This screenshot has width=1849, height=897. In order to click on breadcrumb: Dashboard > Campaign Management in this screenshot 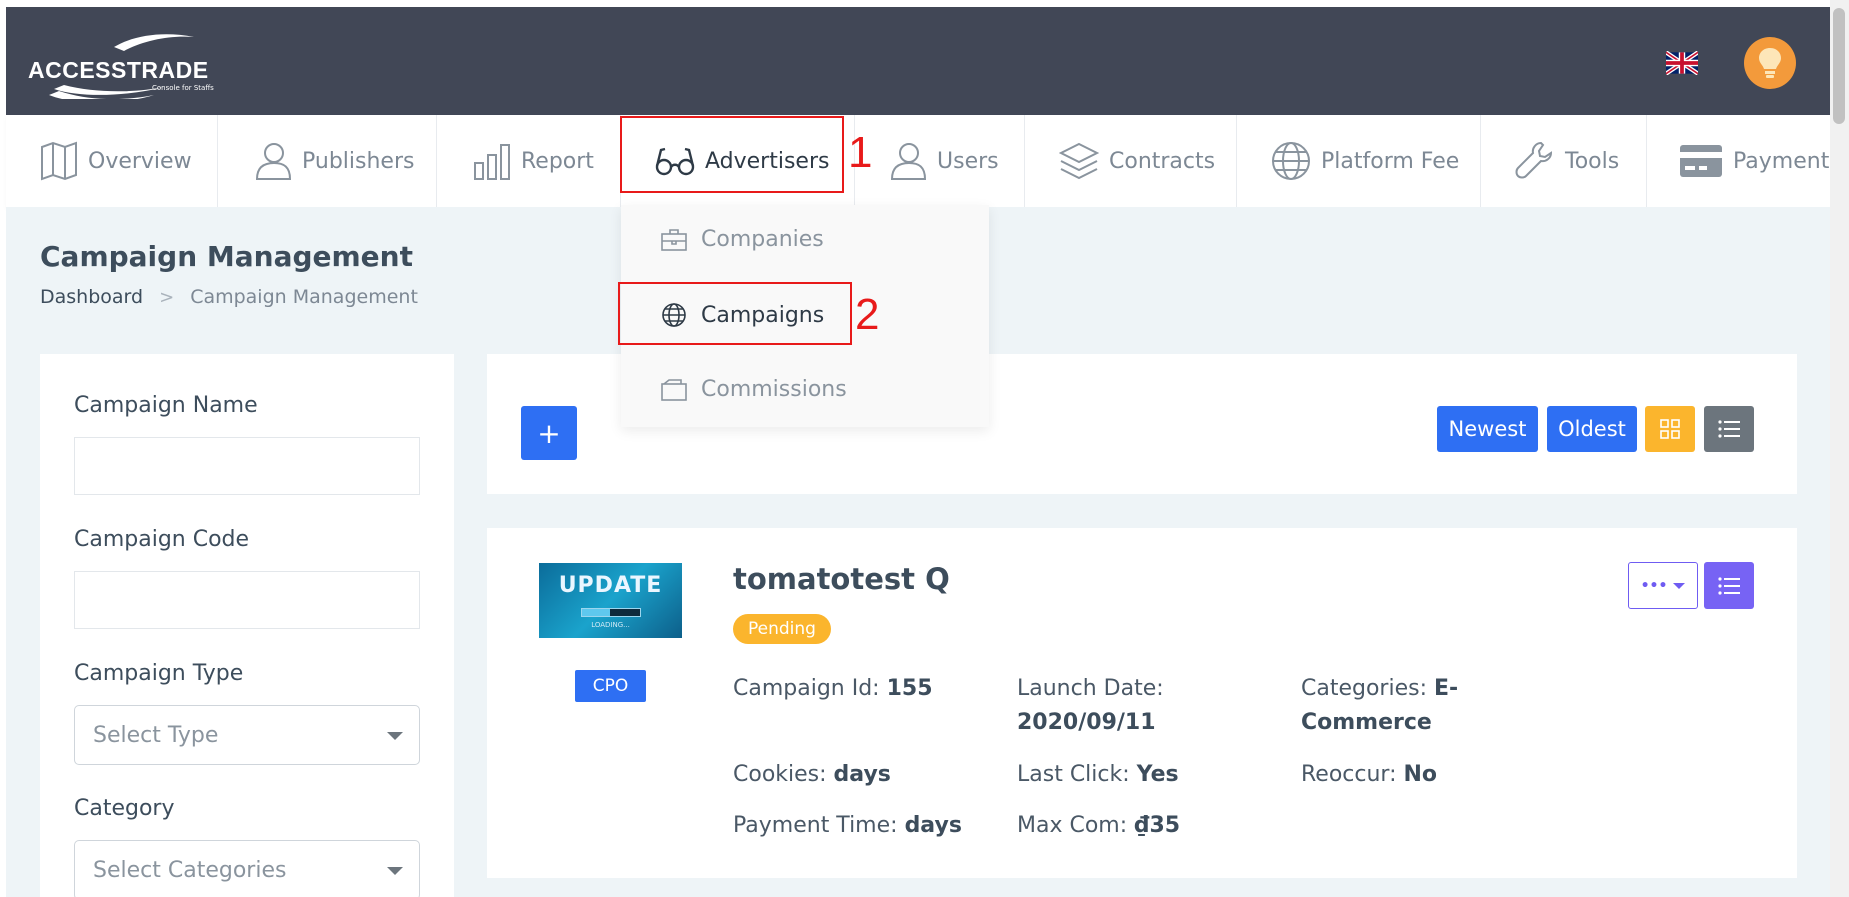, I will do `click(229, 297)`.